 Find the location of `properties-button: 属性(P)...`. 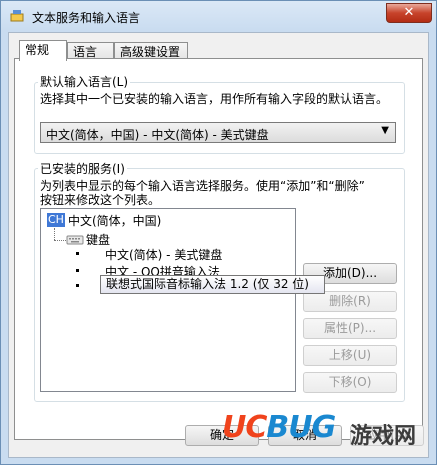

properties-button: 属性(P)... is located at coordinates (350, 328).